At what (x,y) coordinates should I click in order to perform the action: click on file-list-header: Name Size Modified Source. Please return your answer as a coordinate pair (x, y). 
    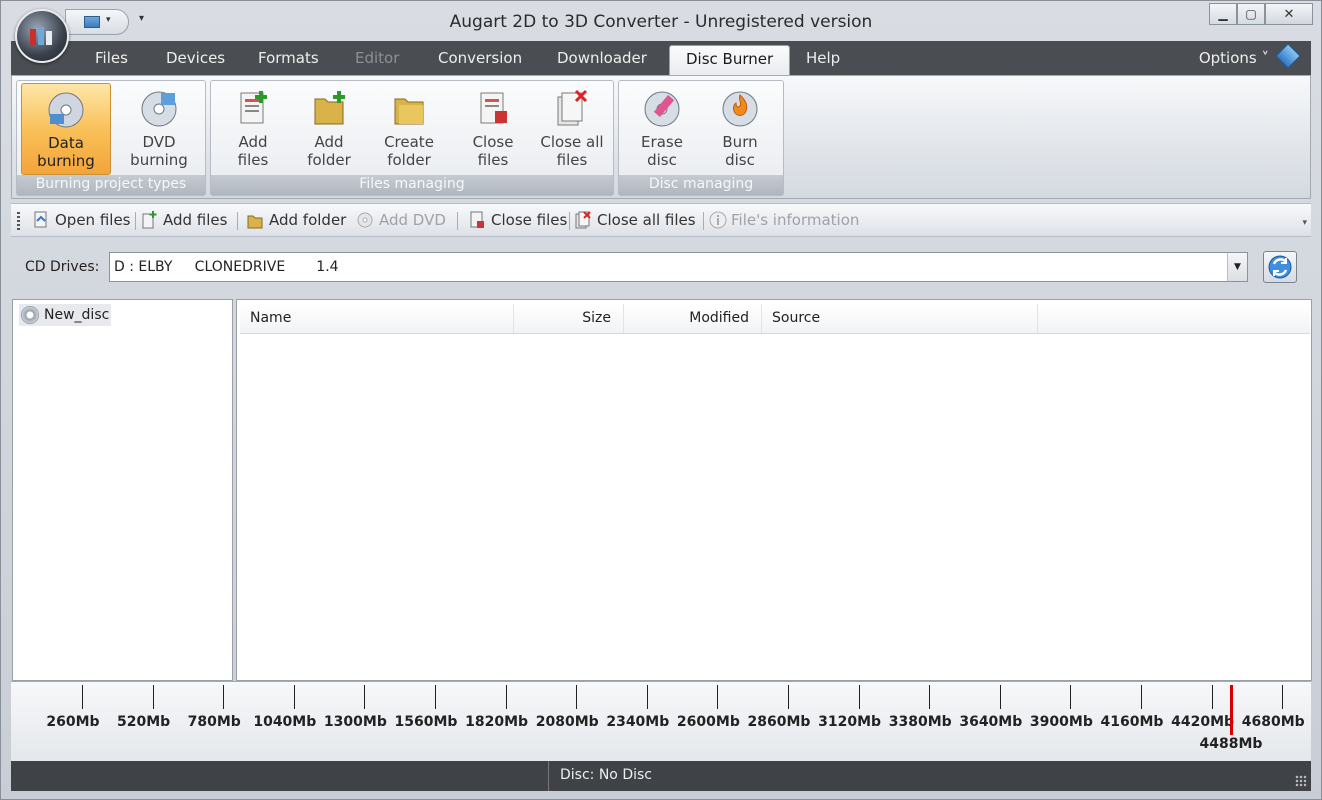
    Looking at the image, I should click on (775, 319).